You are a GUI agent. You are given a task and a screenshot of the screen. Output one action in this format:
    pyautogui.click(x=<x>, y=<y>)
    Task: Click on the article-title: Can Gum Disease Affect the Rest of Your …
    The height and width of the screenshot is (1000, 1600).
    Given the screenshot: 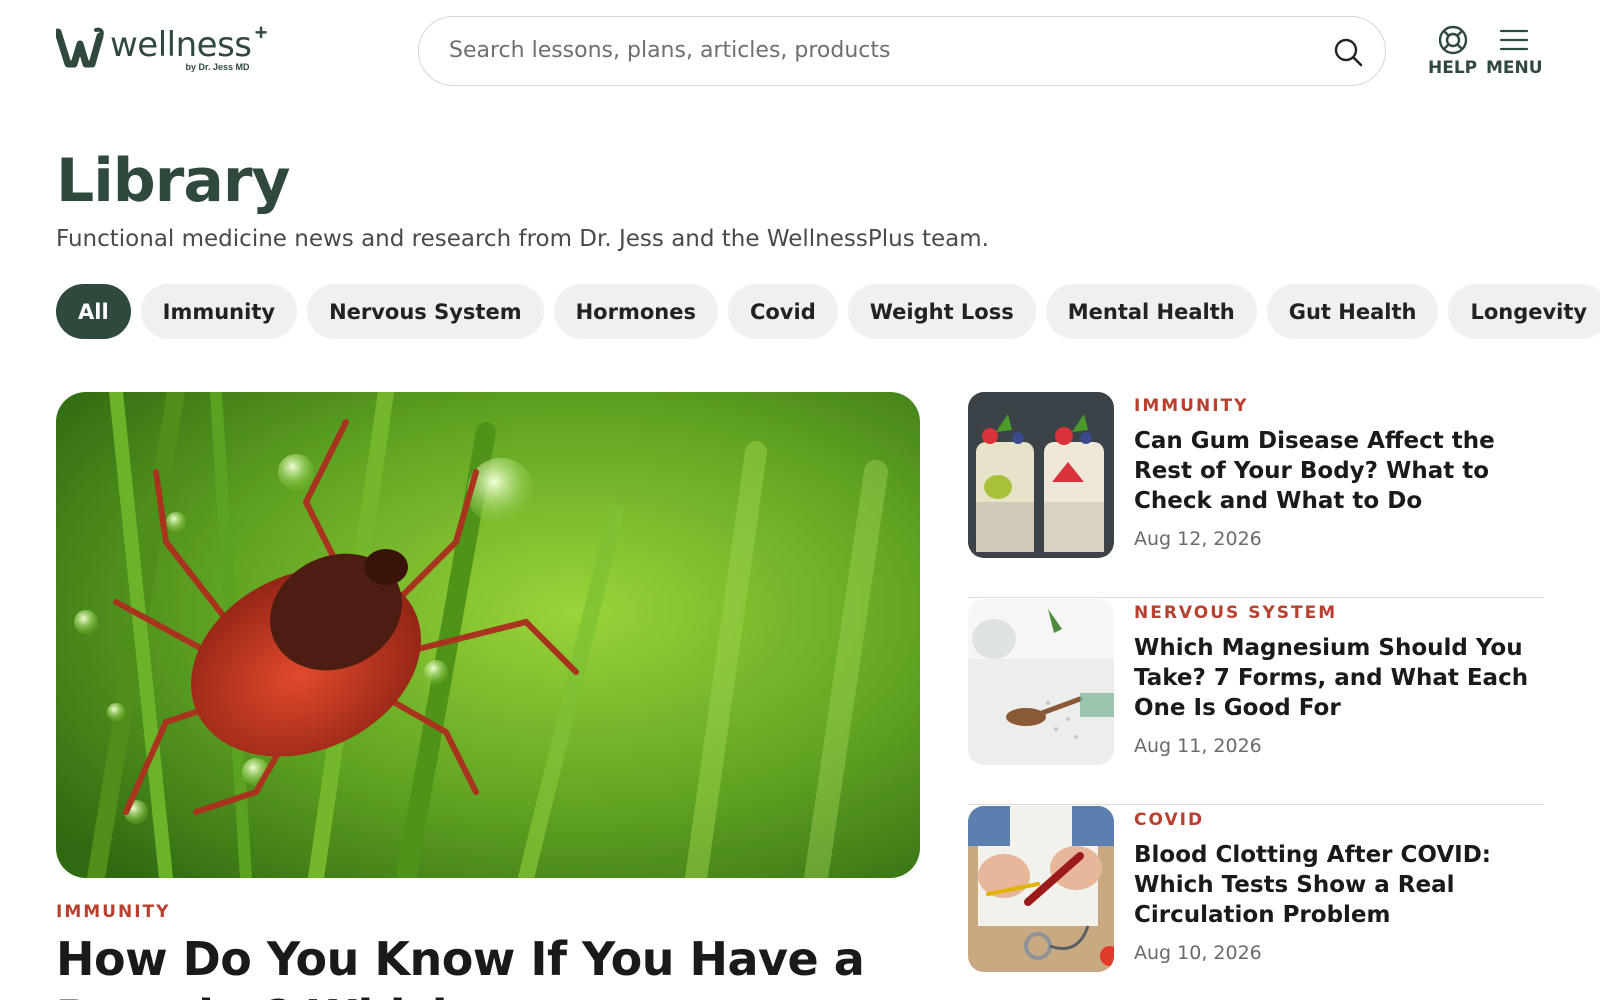 What is the action you would take?
    pyautogui.click(x=1336, y=471)
    